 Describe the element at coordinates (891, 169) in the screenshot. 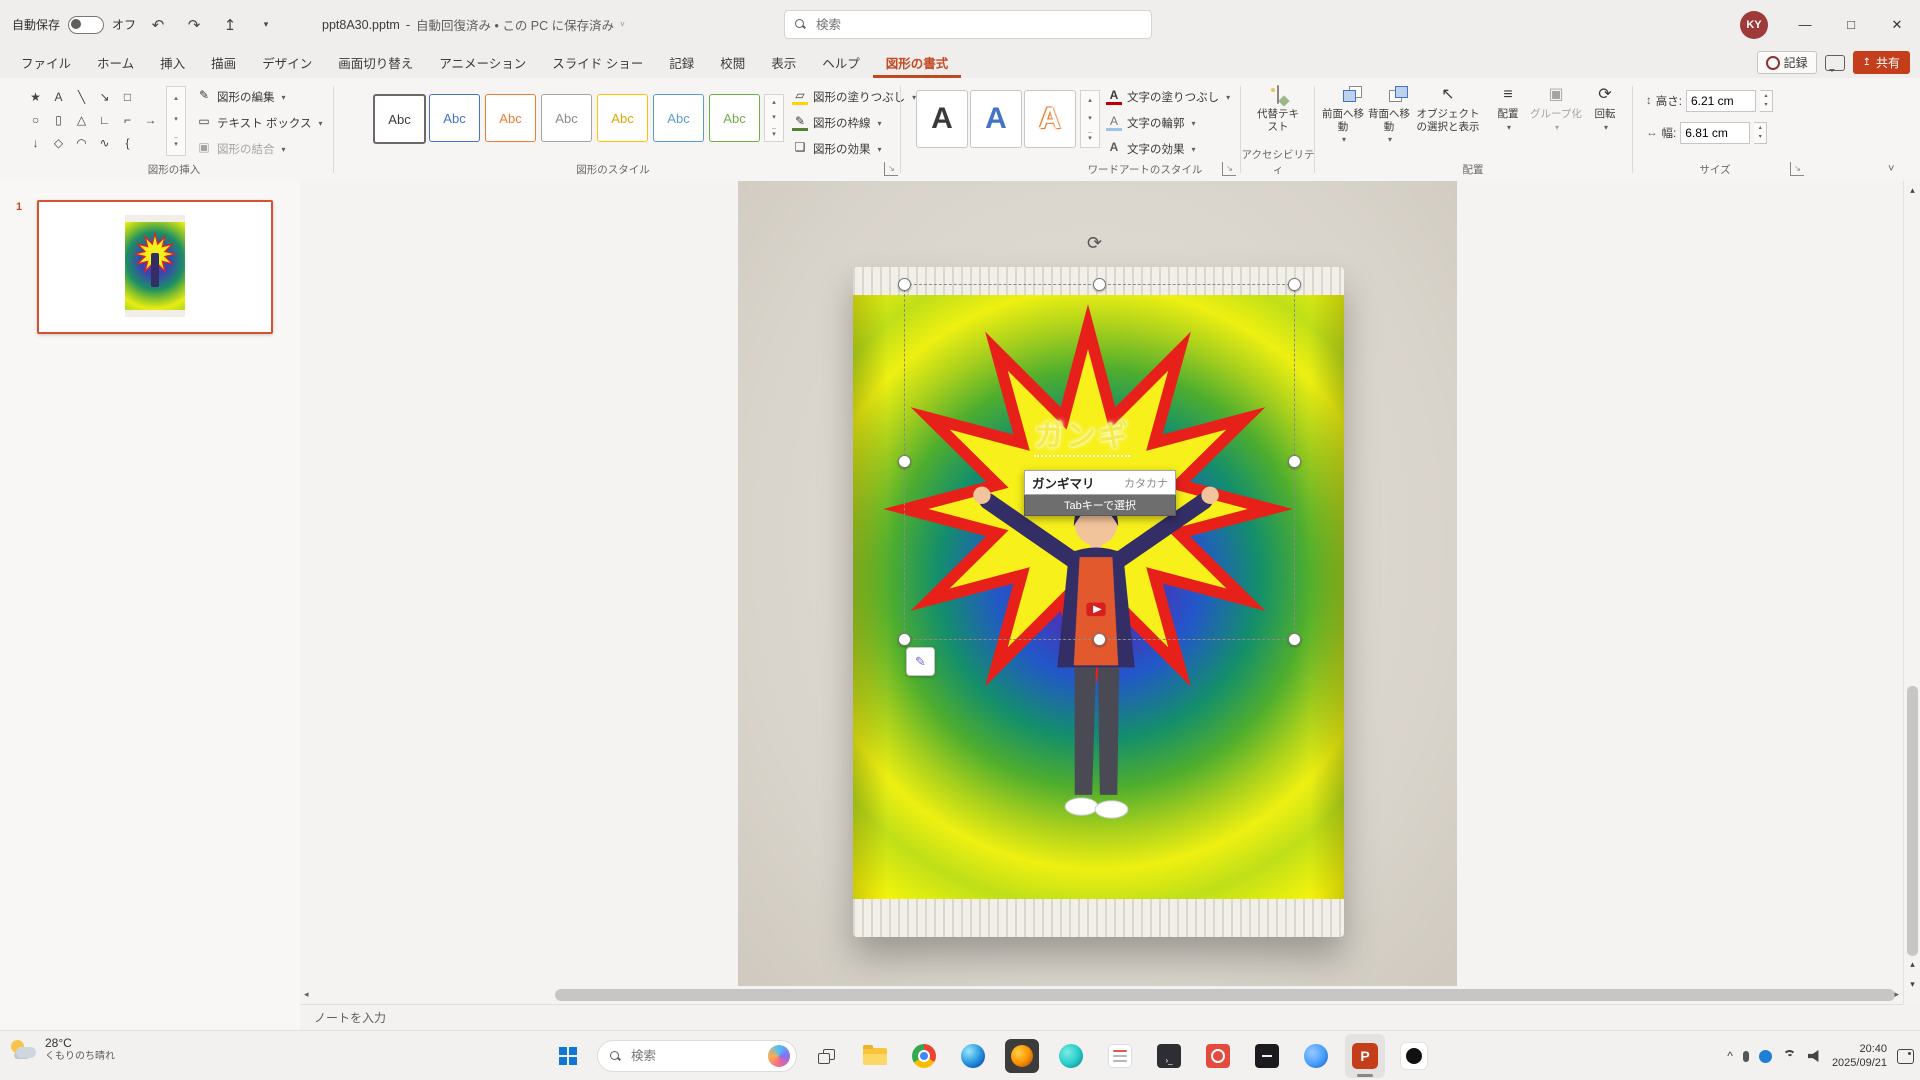

I see `shape-styles-dialog-launcher: ↘` at that location.